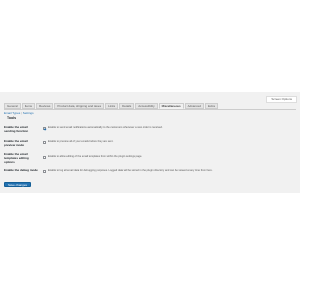 This screenshot has width=320, height=300. Describe the element at coordinates (150, 109) in the screenshot. I see `tabs-divider` at that location.